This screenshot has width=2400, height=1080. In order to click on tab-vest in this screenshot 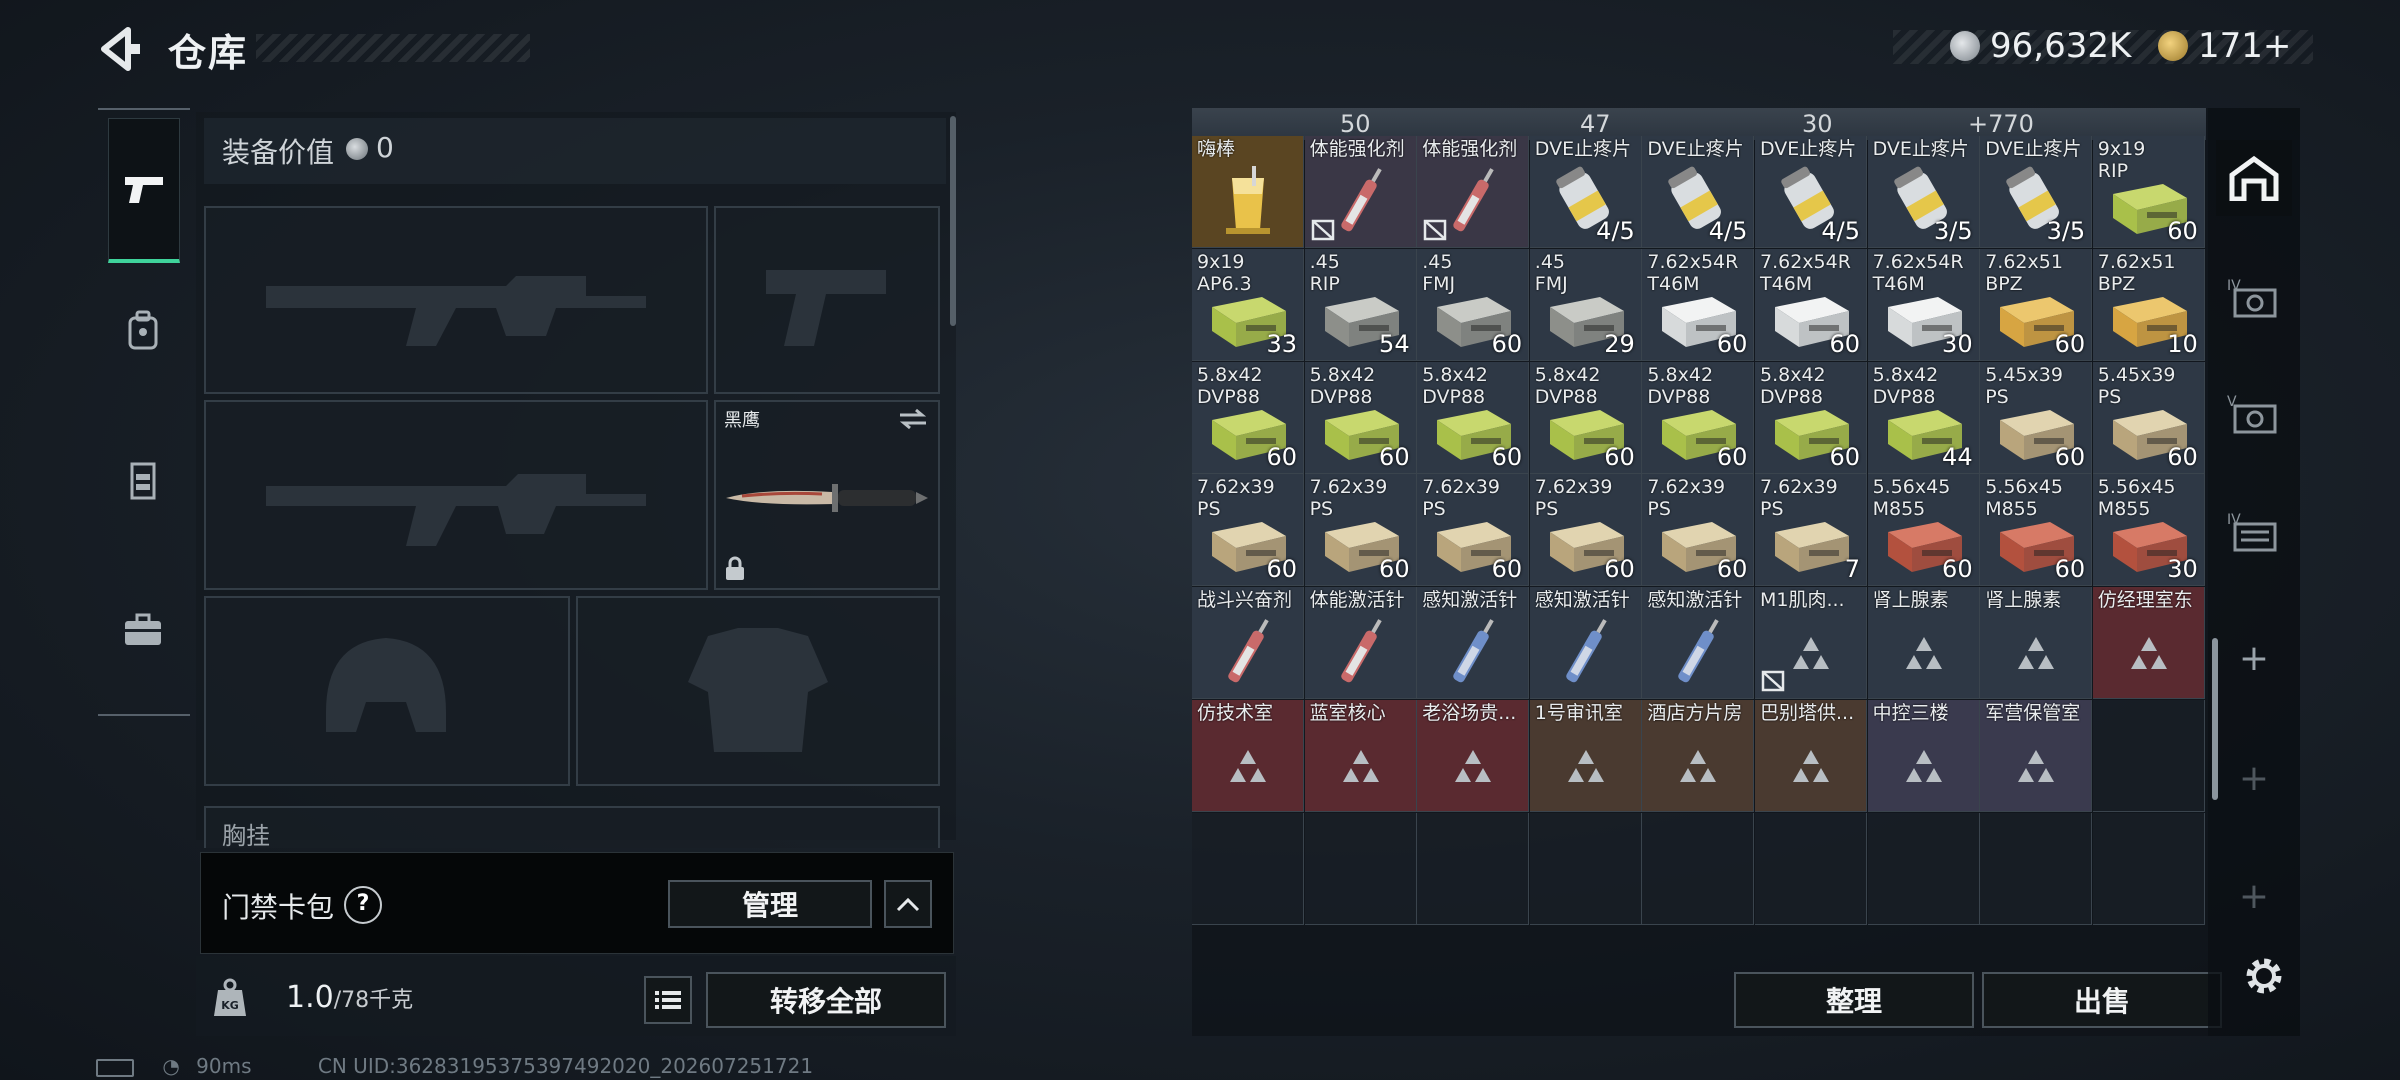, I will do `click(143, 480)`.